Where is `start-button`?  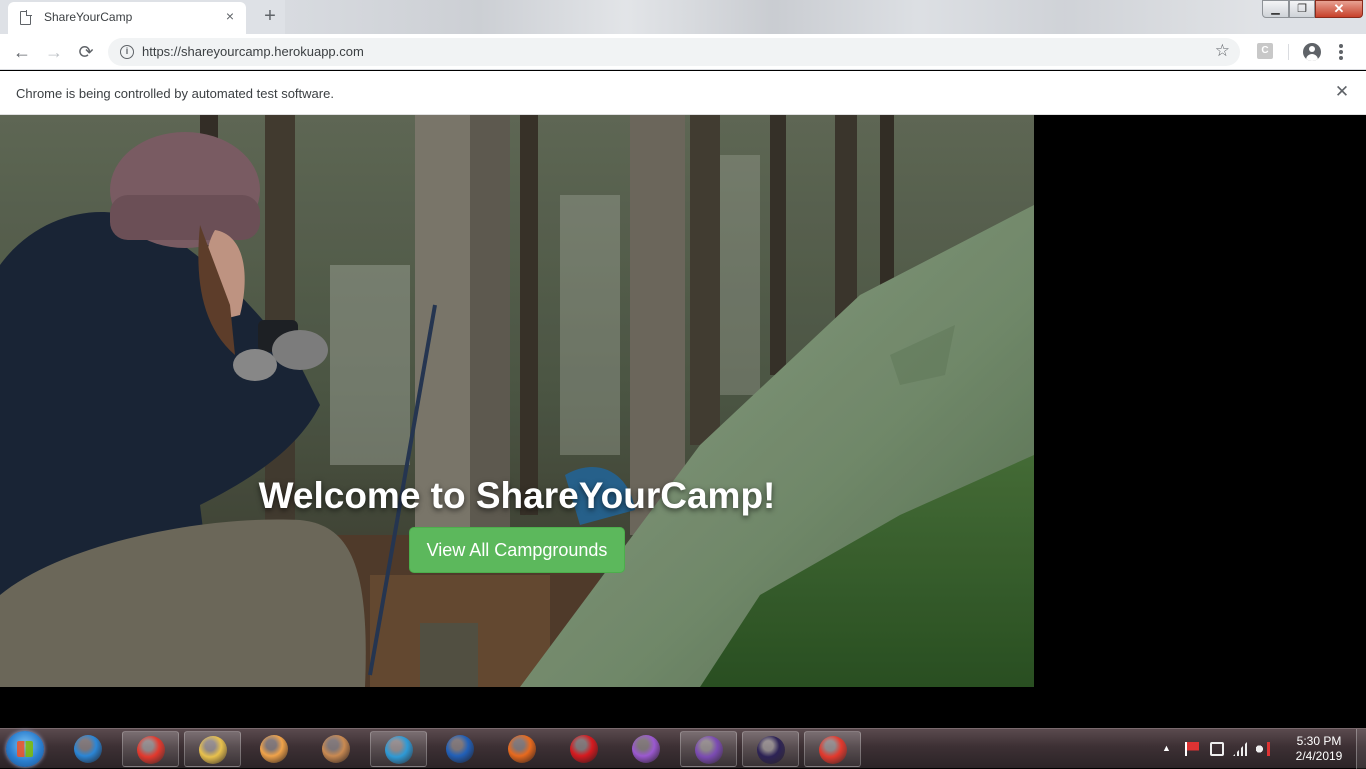 start-button is located at coordinates (25, 749).